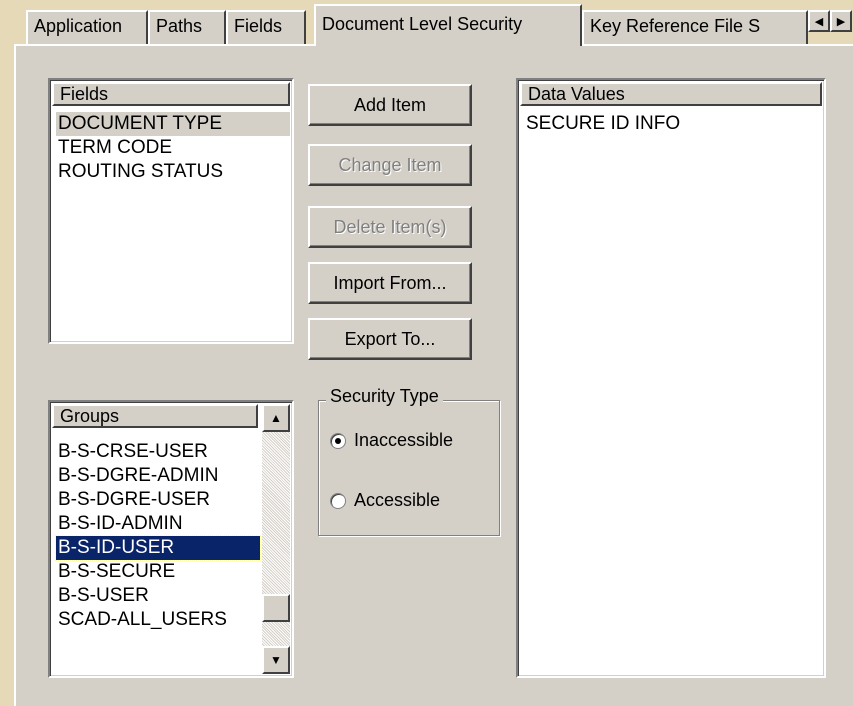 The height and width of the screenshot is (706, 853). What do you see at coordinates (672, 124) in the screenshot?
I see `data-value-item: SECURE ID INFO` at bounding box center [672, 124].